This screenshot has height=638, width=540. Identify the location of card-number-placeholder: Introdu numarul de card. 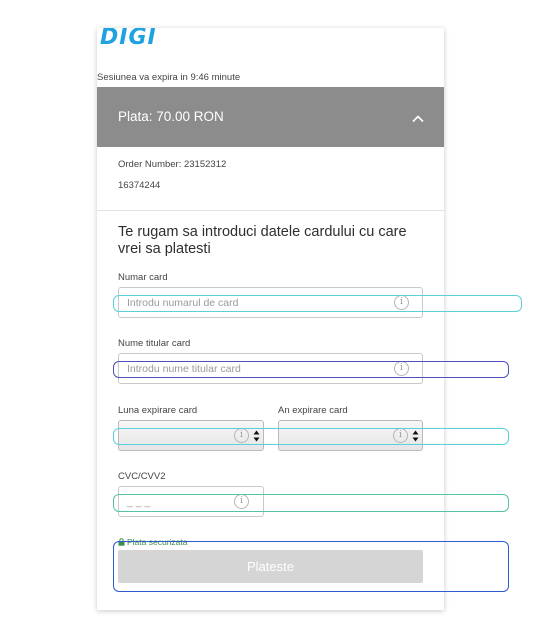
(183, 303).